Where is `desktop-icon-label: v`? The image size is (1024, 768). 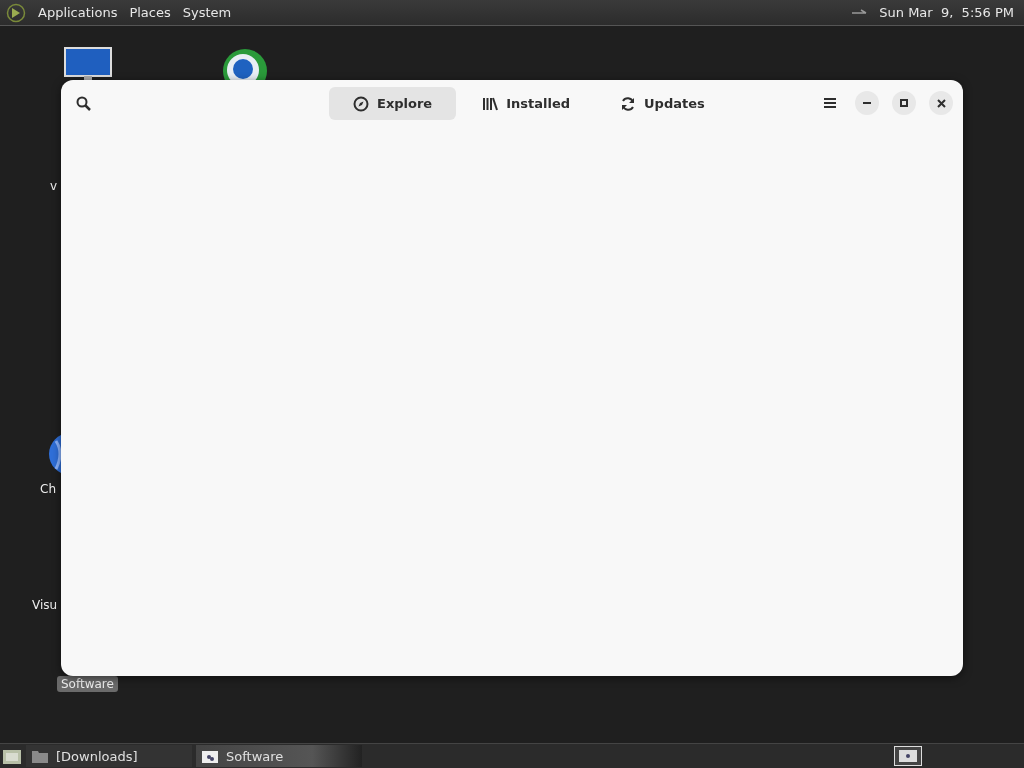 desktop-icon-label: v is located at coordinates (54, 186).